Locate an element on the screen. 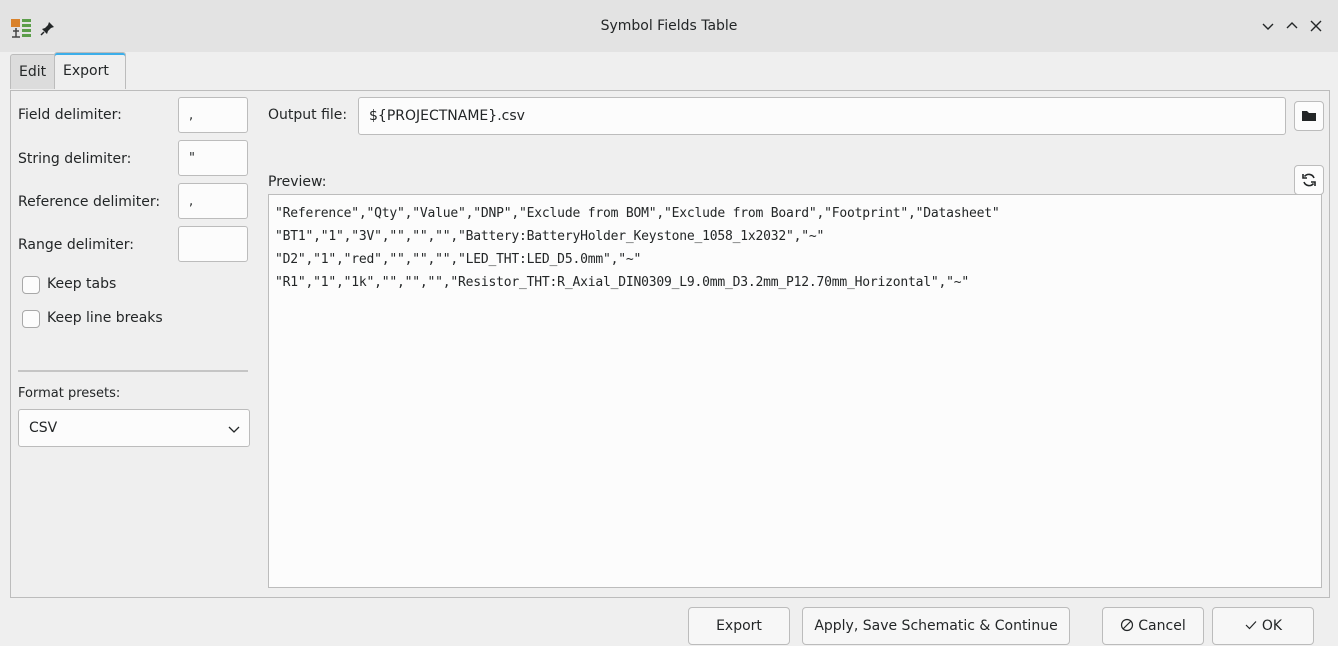 The width and height of the screenshot is (1338, 646). export-button-label: Export is located at coordinates (739, 626).